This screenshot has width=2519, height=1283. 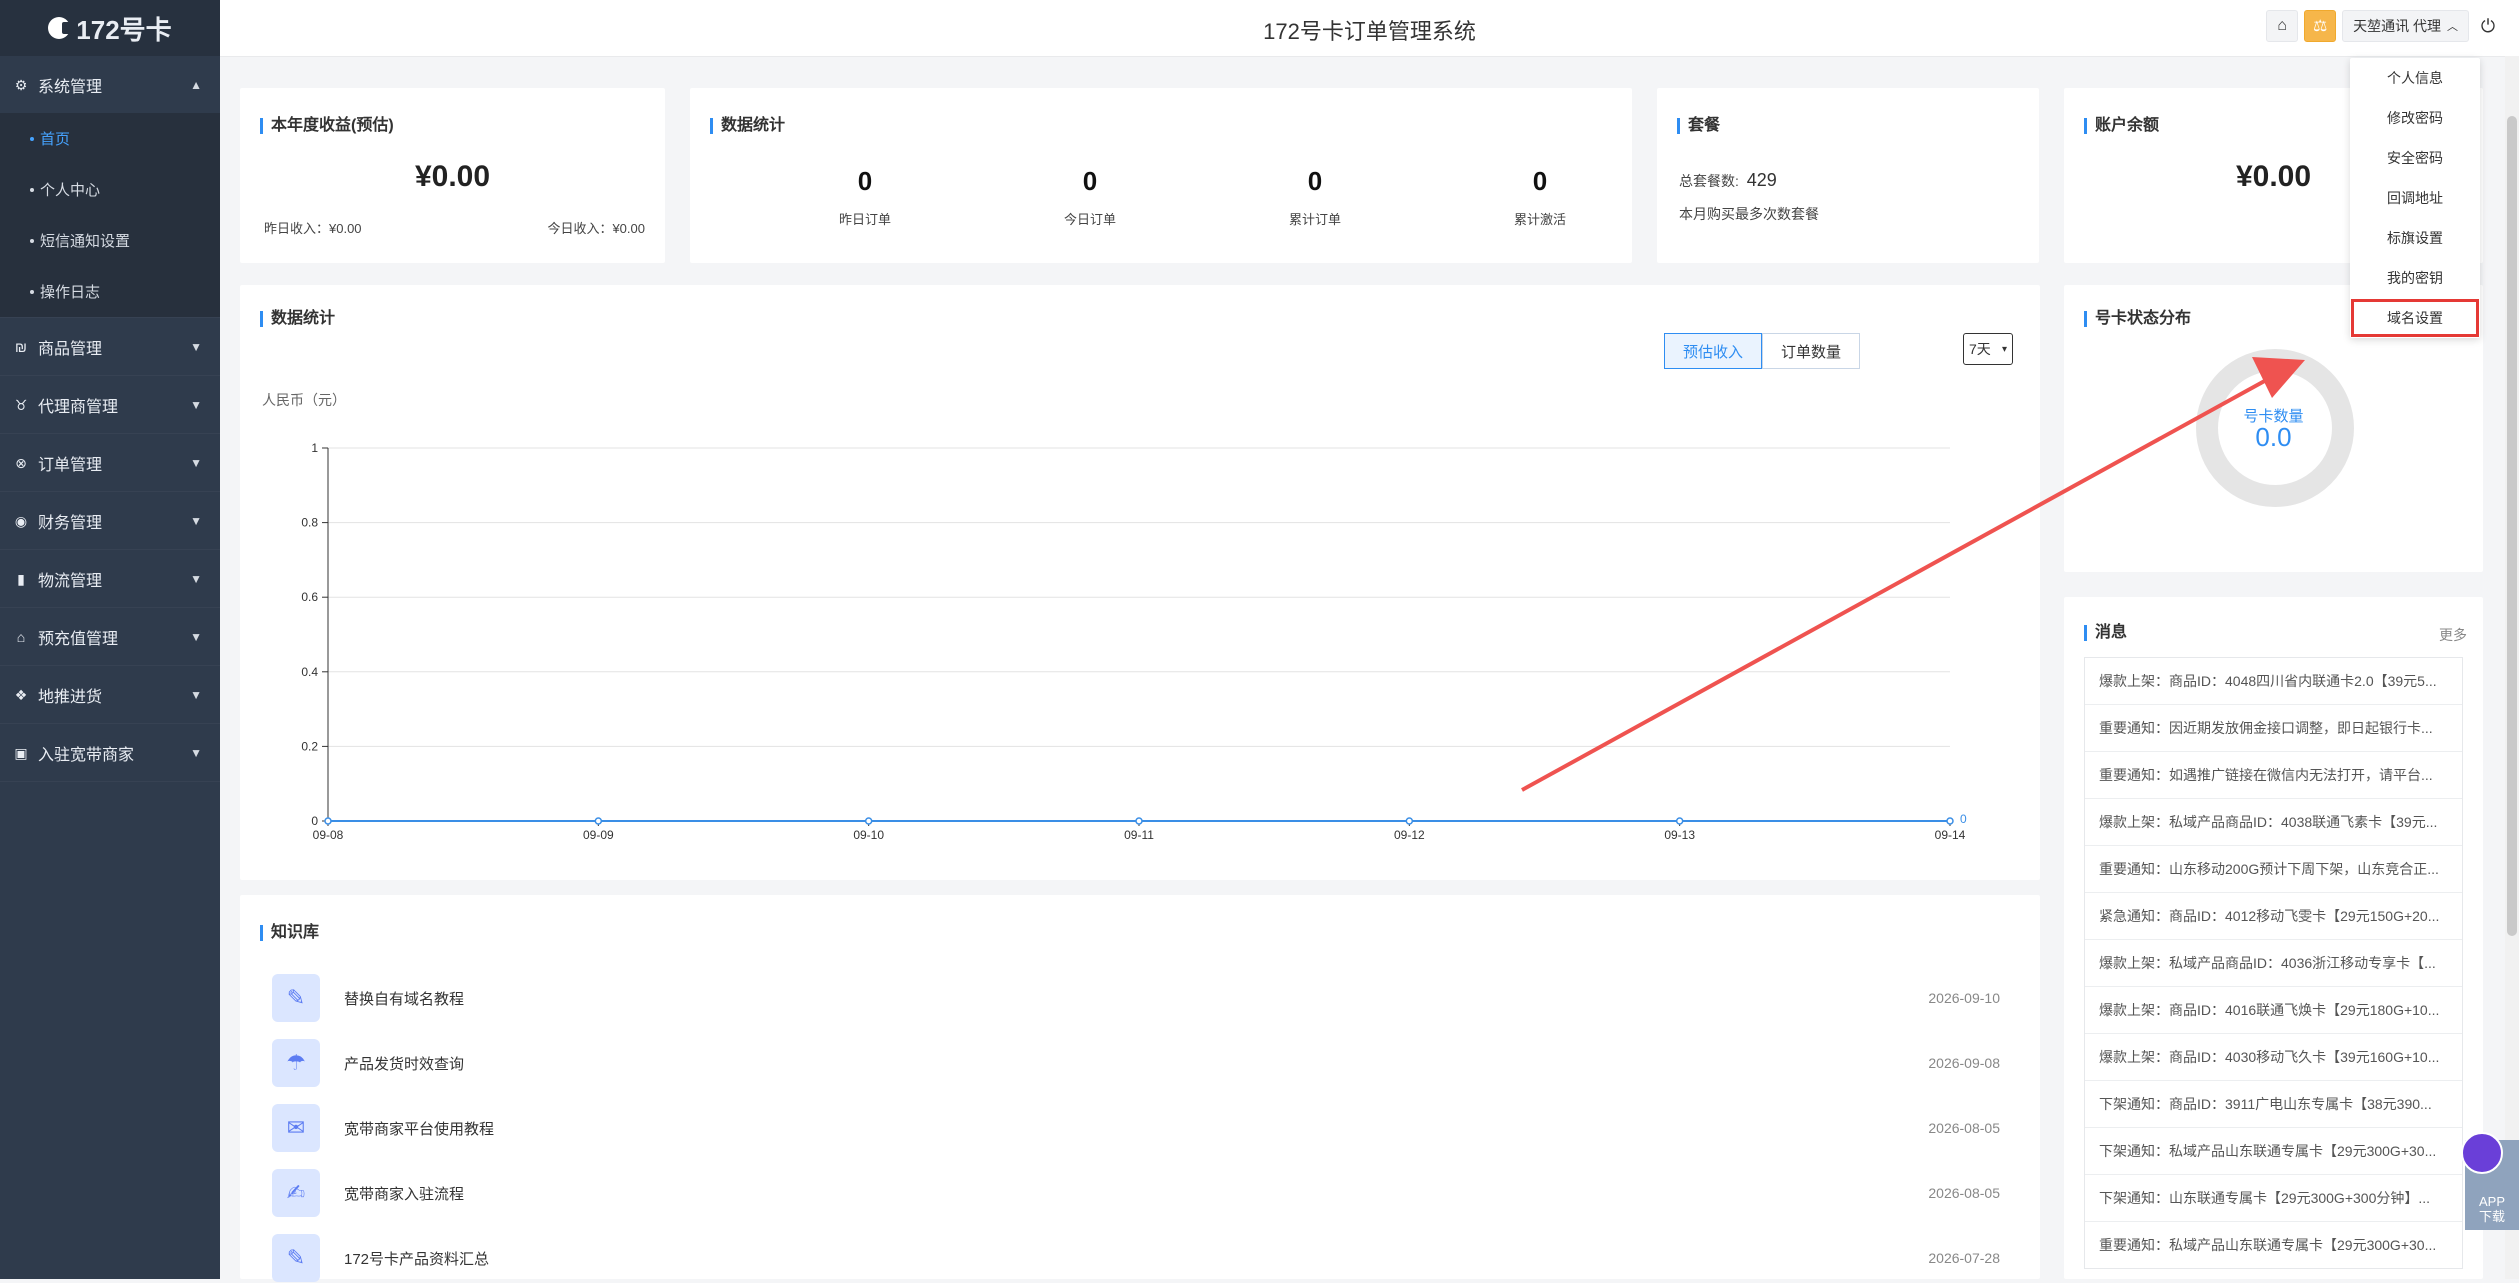 What do you see at coordinates (110, 346) in the screenshot?
I see `sidebar-group-header: ₪ 商品管理 ▼` at bounding box center [110, 346].